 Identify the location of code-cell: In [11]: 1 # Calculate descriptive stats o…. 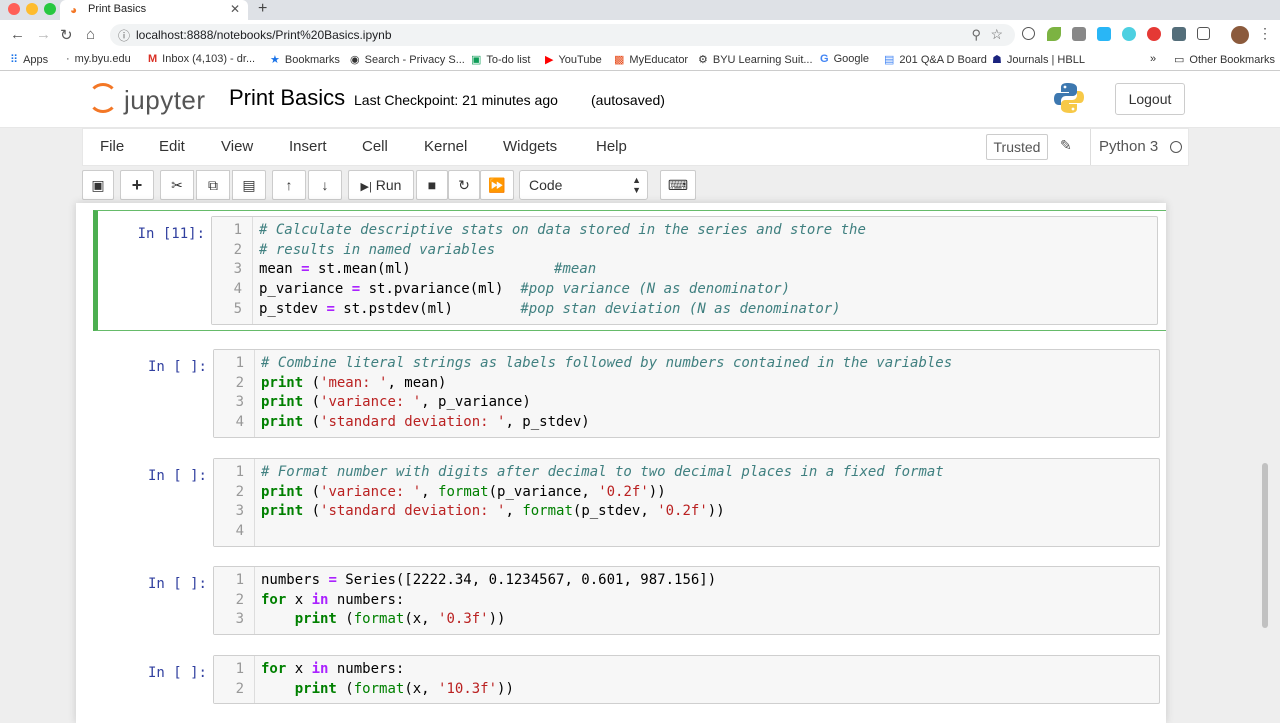
(629, 270).